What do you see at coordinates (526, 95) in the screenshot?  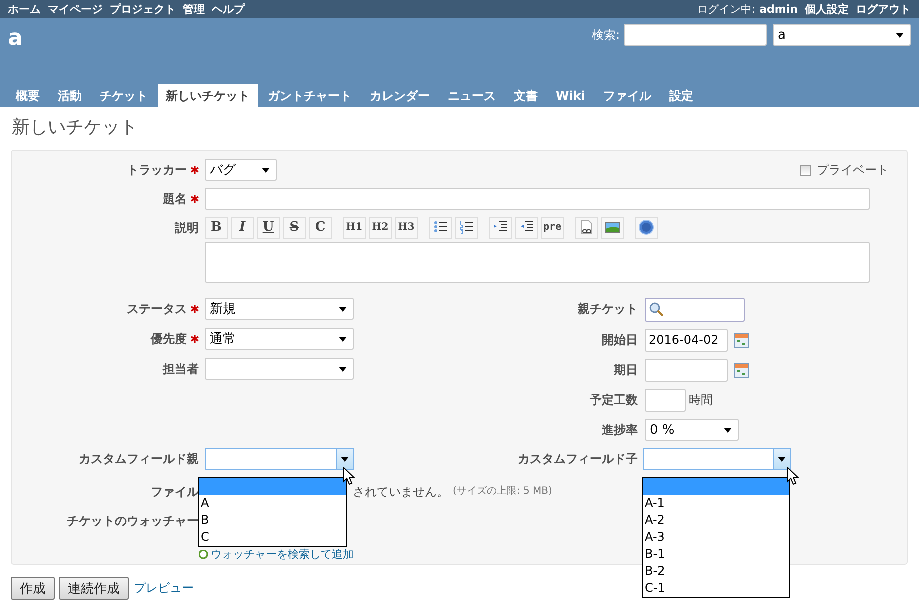 I see `tab: 文書` at bounding box center [526, 95].